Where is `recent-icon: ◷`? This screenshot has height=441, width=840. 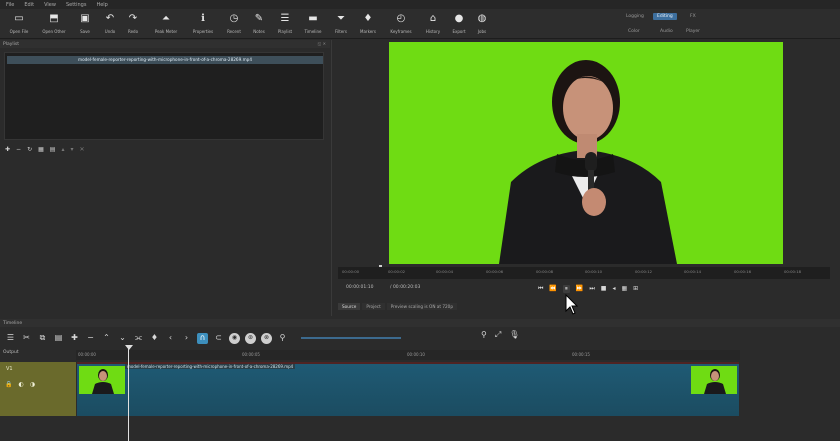
recent-icon: ◷ is located at coordinates (234, 18).